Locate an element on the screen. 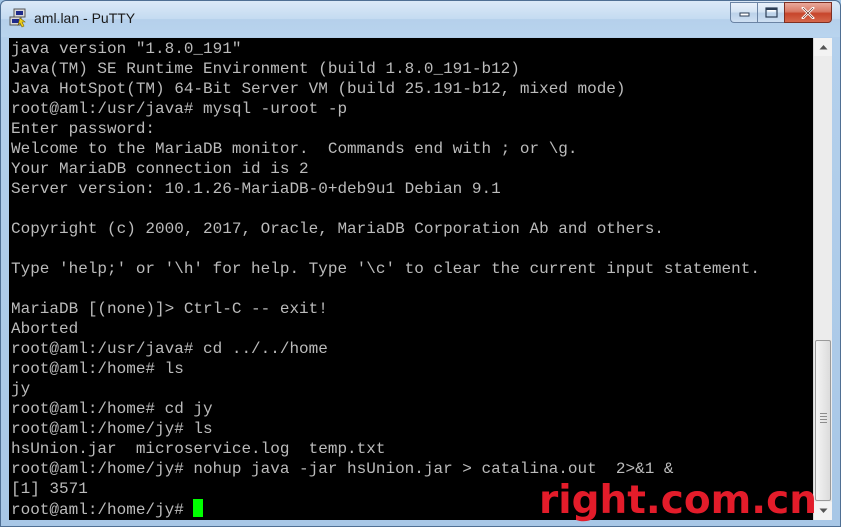 This screenshot has height=527, width=841. terminal-line: root@aml:/home/jy# ls is located at coordinates (112, 429).